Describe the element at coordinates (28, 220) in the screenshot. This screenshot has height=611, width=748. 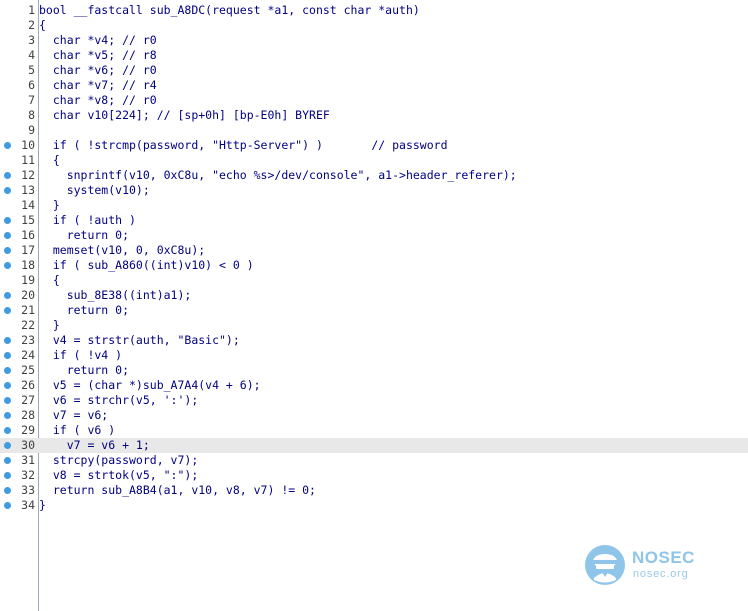
I see `line-number: 15` at that location.